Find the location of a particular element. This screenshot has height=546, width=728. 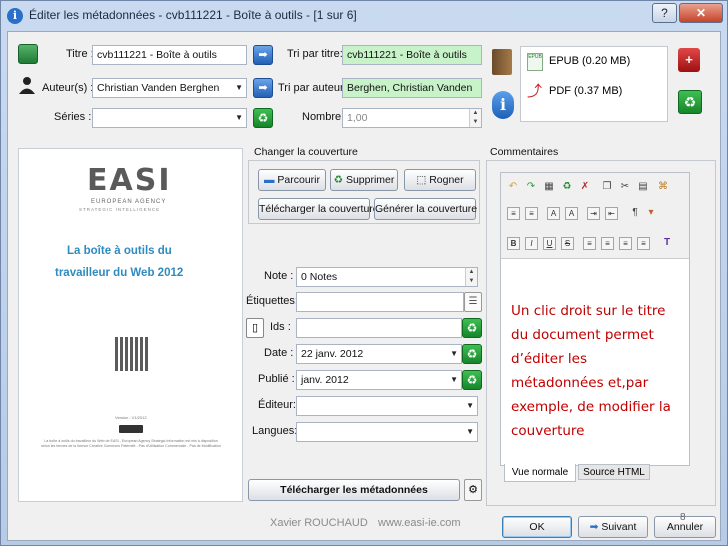

underline-icon: U is located at coordinates (549, 243).